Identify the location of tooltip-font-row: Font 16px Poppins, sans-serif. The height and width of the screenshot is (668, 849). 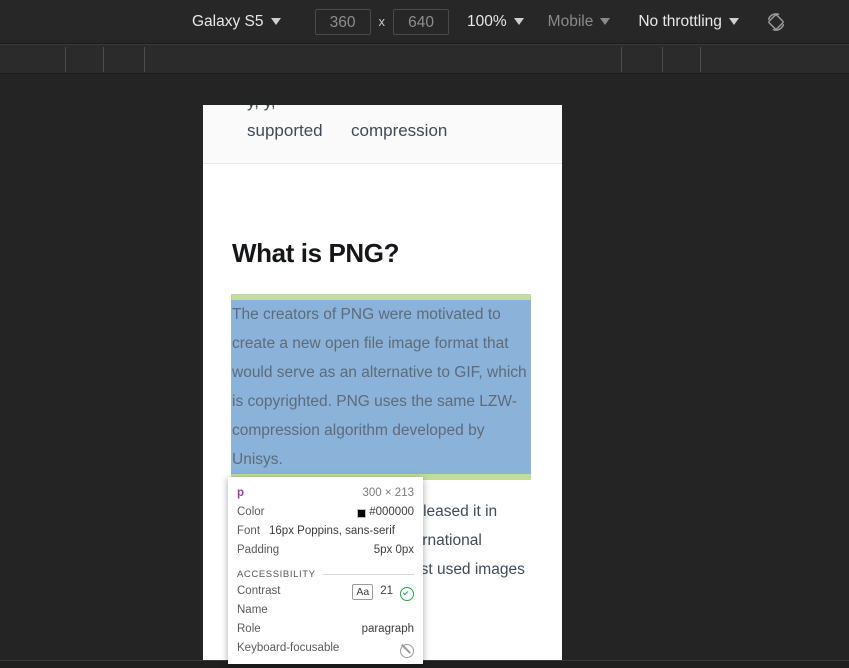
(325, 531).